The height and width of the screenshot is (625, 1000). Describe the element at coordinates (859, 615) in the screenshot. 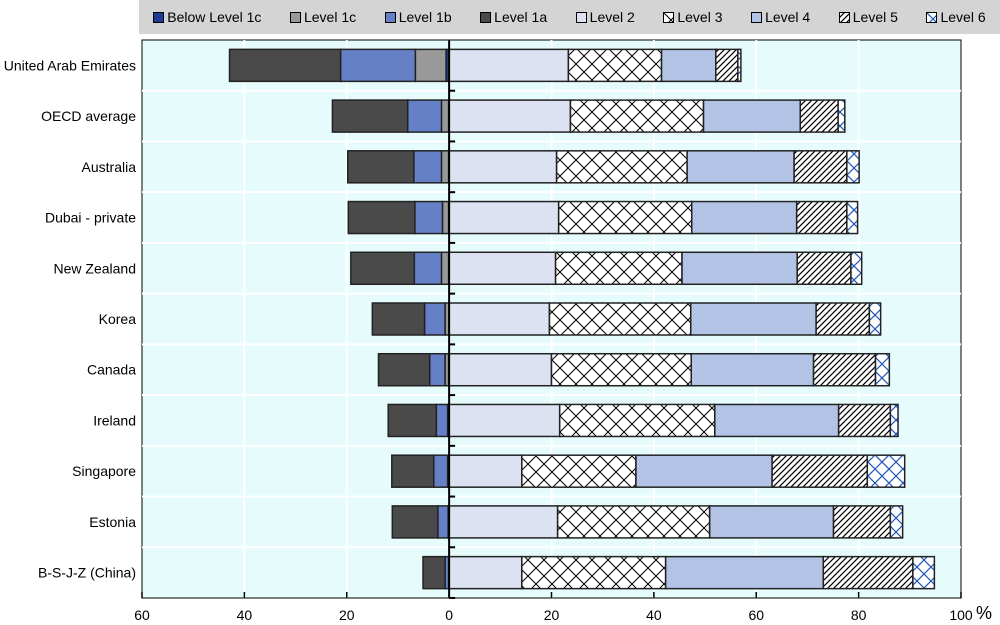

I see `x-tick-label: 80` at that location.